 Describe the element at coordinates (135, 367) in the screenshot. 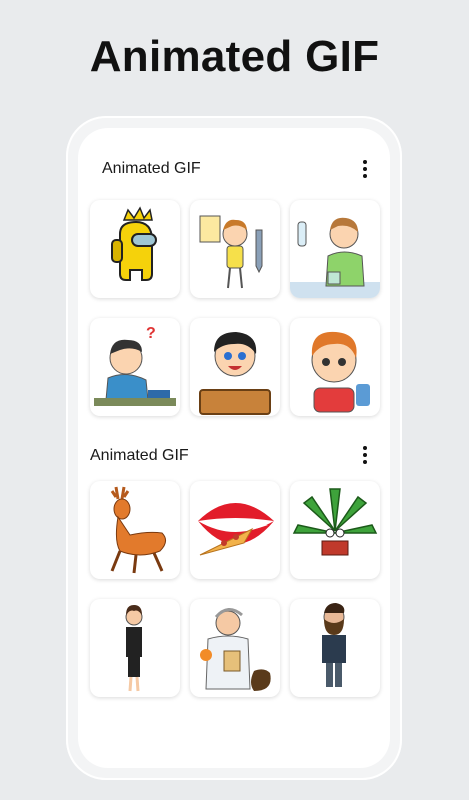

I see `gif-tile-boy-thinking-desk: ?` at that location.